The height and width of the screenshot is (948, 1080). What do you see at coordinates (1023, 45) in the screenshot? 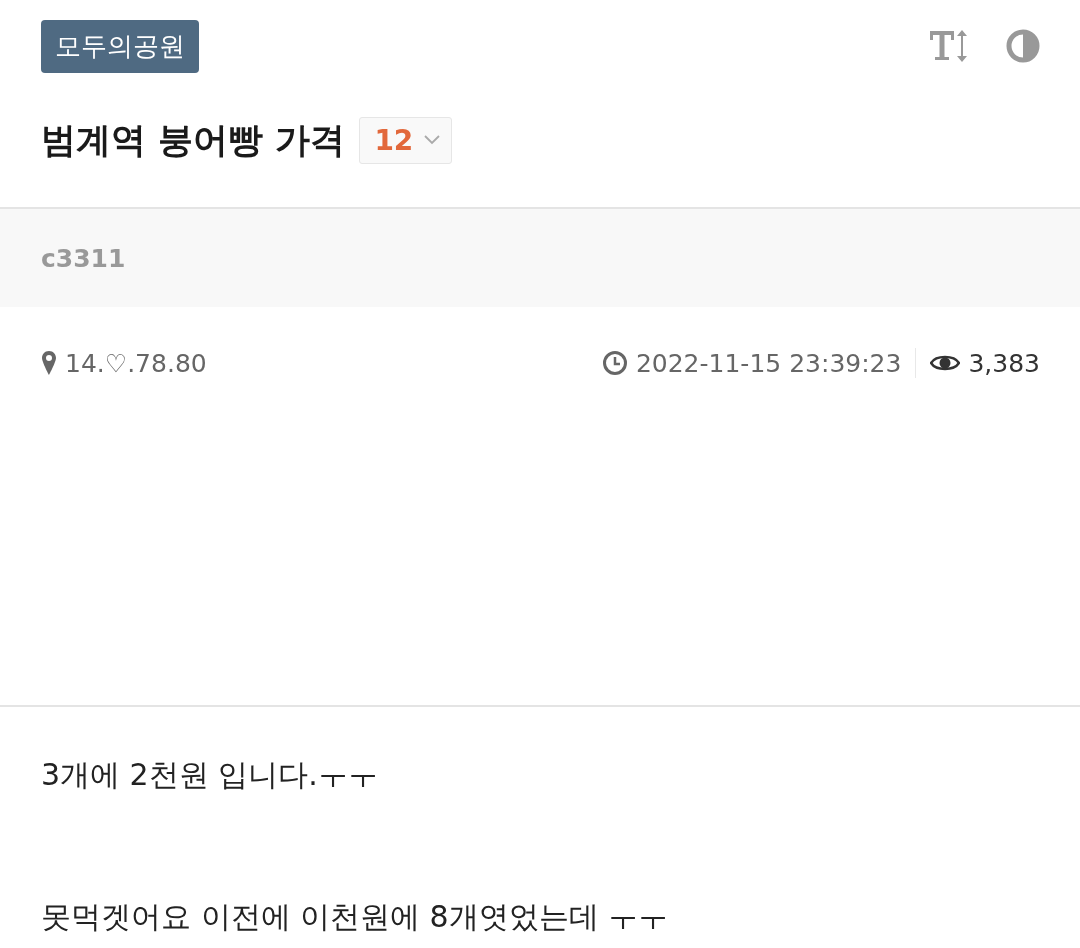
I see `contrast-icon` at bounding box center [1023, 45].